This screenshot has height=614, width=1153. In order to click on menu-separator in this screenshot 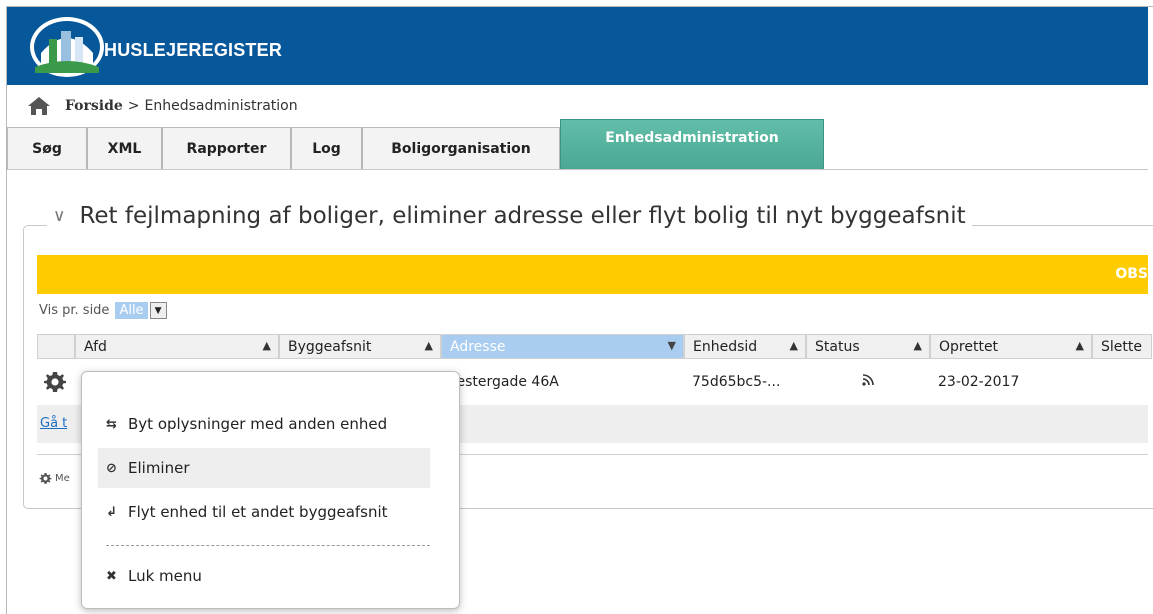, I will do `click(268, 545)`.